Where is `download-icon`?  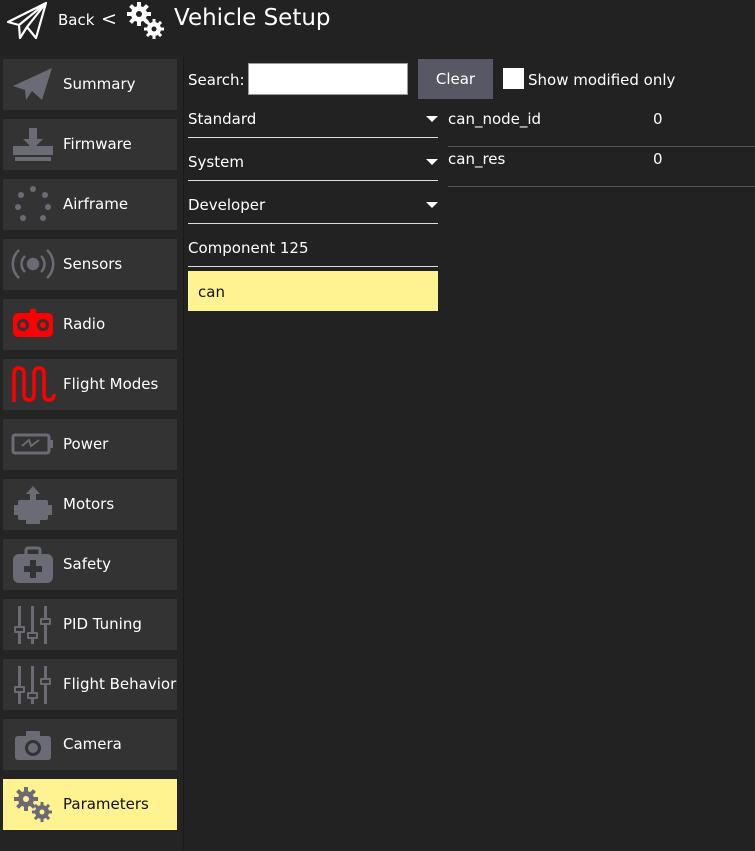
download-icon is located at coordinates (33, 144).